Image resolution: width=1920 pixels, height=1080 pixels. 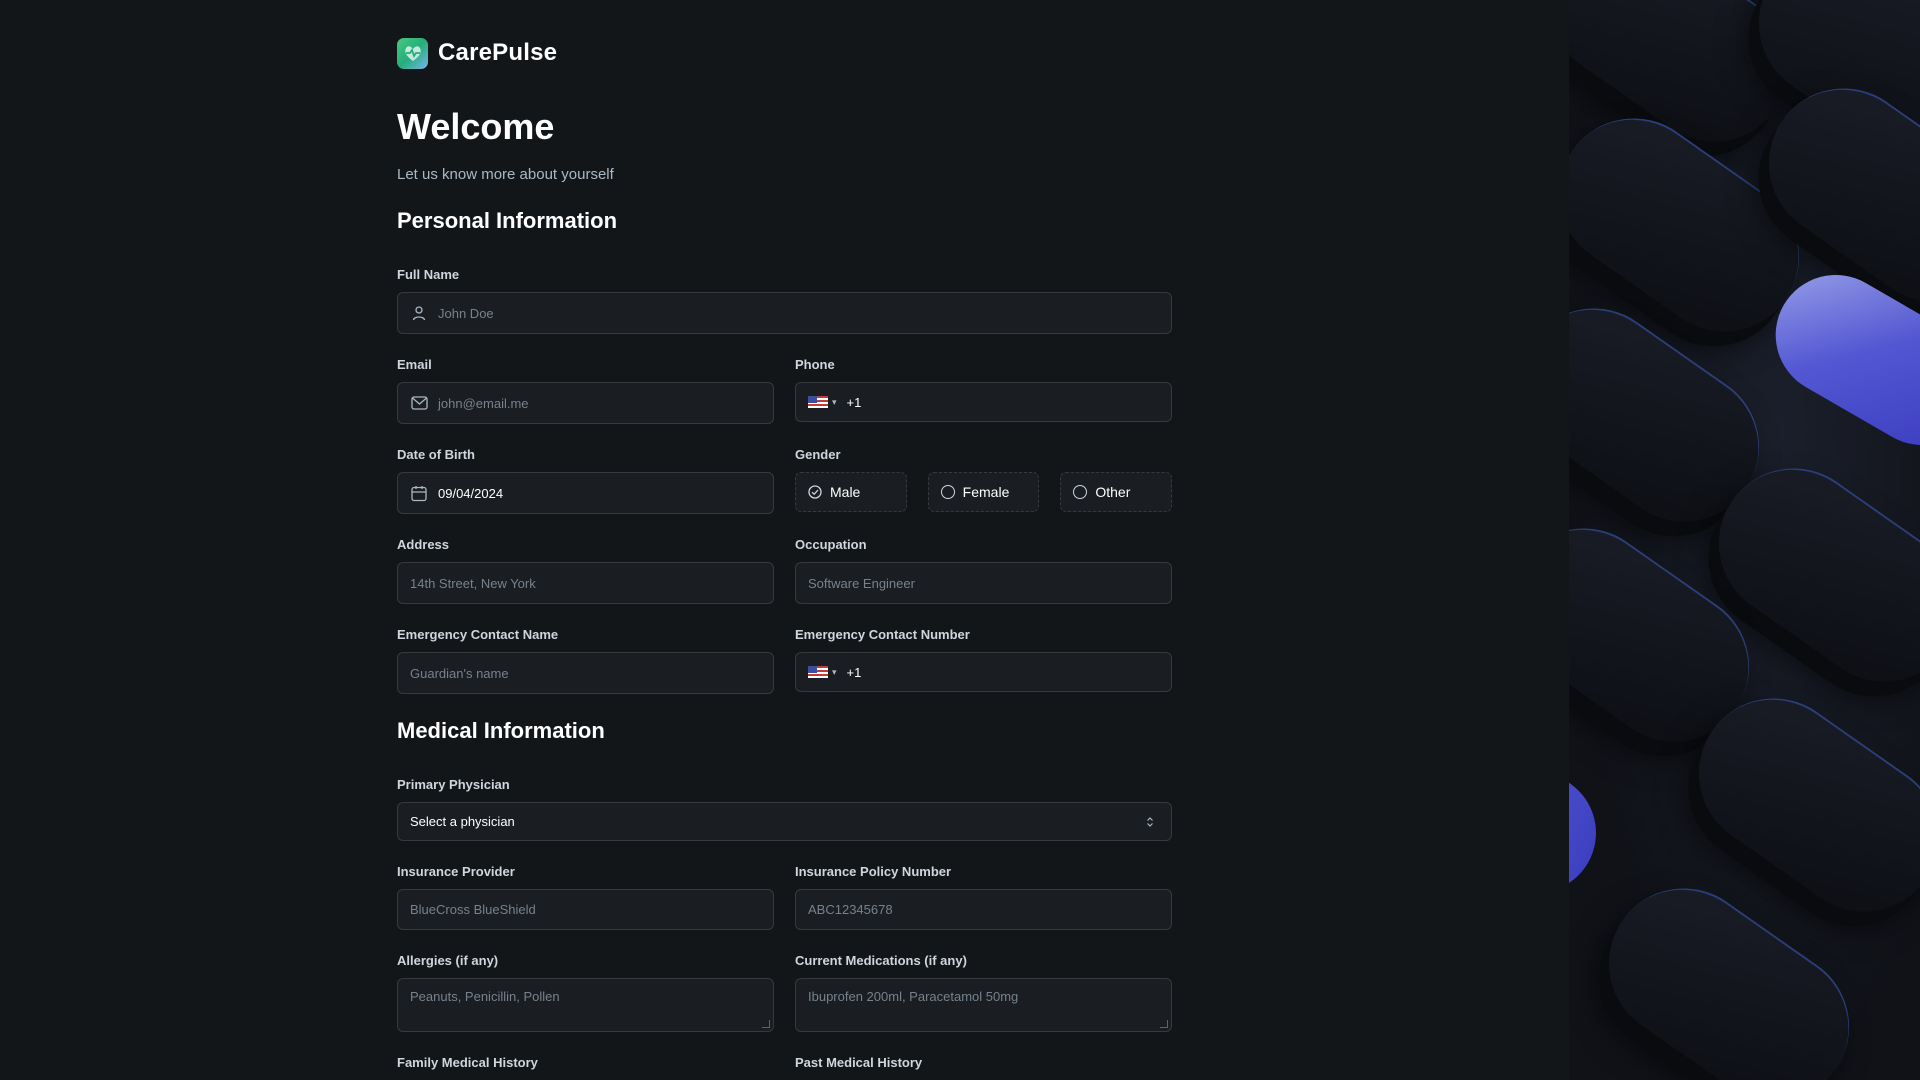 What do you see at coordinates (505, 174) in the screenshot?
I see `page-subtitle: Let us know more about yourself` at bounding box center [505, 174].